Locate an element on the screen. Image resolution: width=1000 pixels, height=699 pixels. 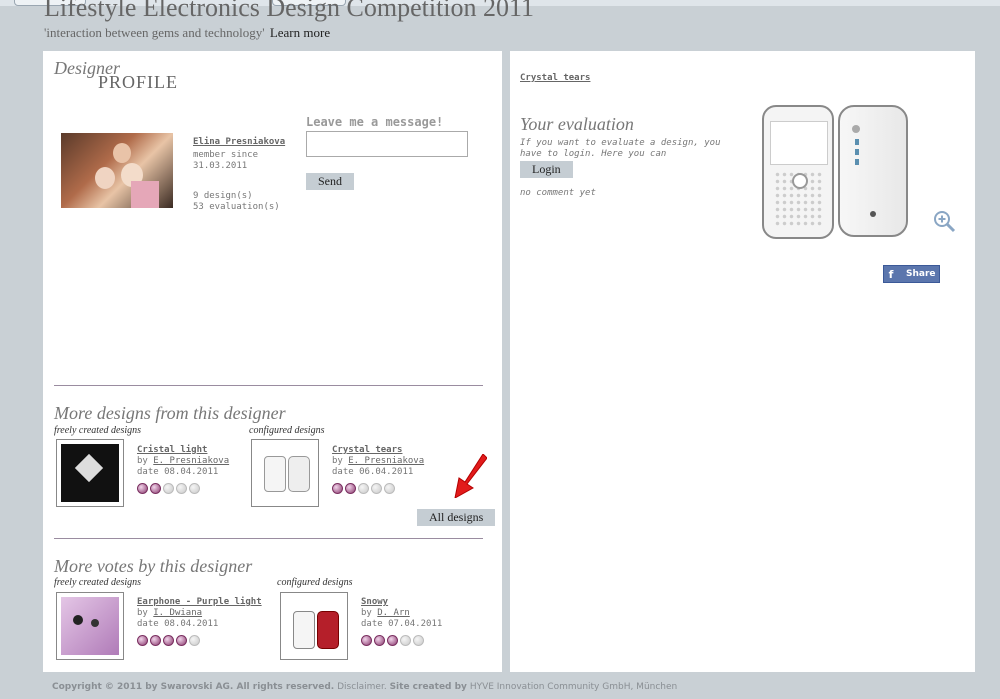
vote-date: date 08.04.2011 is located at coordinates (178, 624).